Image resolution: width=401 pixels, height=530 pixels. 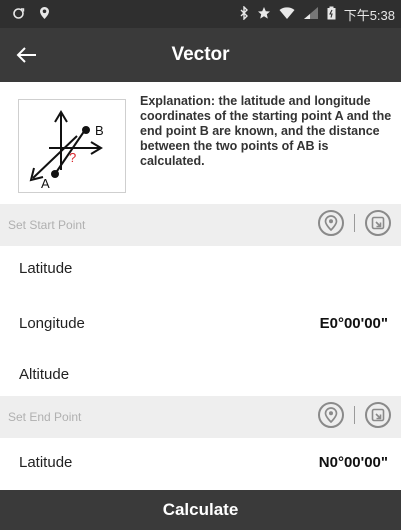 What do you see at coordinates (200, 510) in the screenshot?
I see `calculate-button: Calculate` at bounding box center [200, 510].